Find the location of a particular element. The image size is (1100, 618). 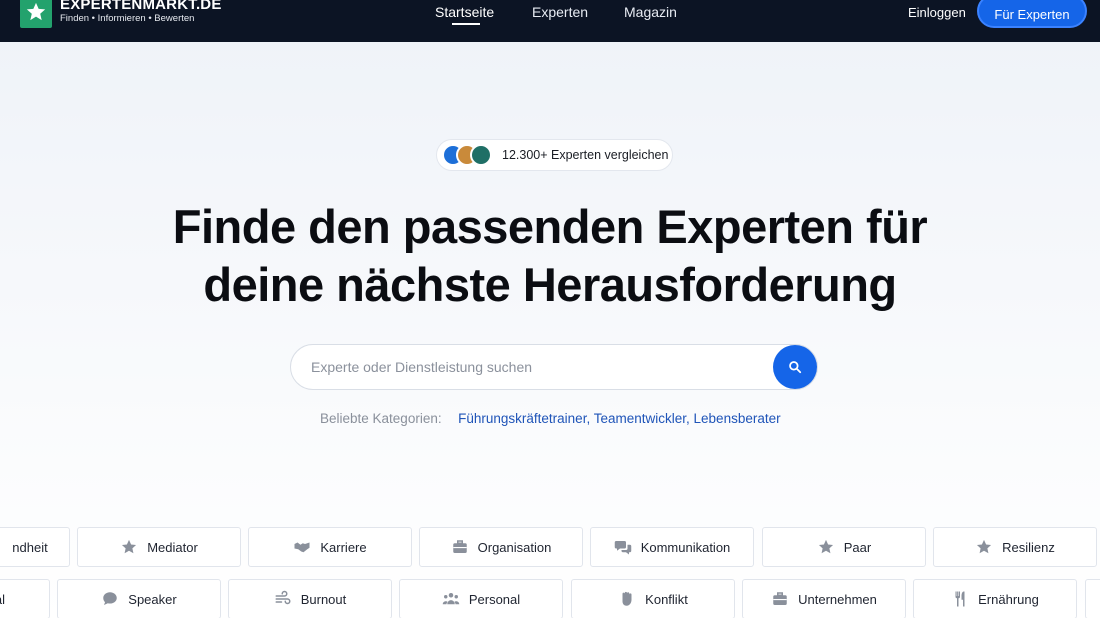

category-chip-partial: al is located at coordinates (25, 598).